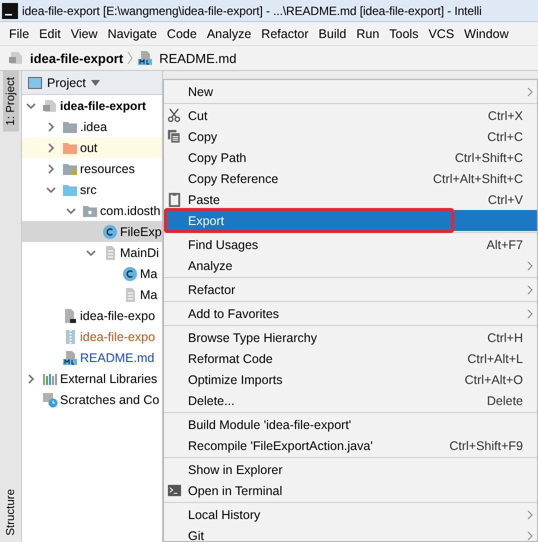  I want to click on tree-row: com.idosth, so click(92, 210).